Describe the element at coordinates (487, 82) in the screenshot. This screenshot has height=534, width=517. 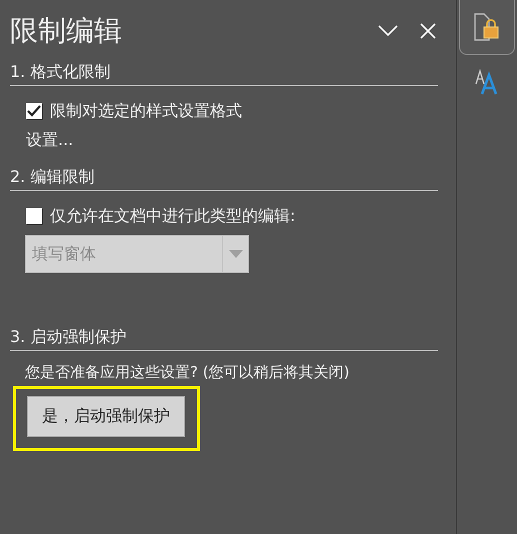
I see `font-style-icon` at that location.